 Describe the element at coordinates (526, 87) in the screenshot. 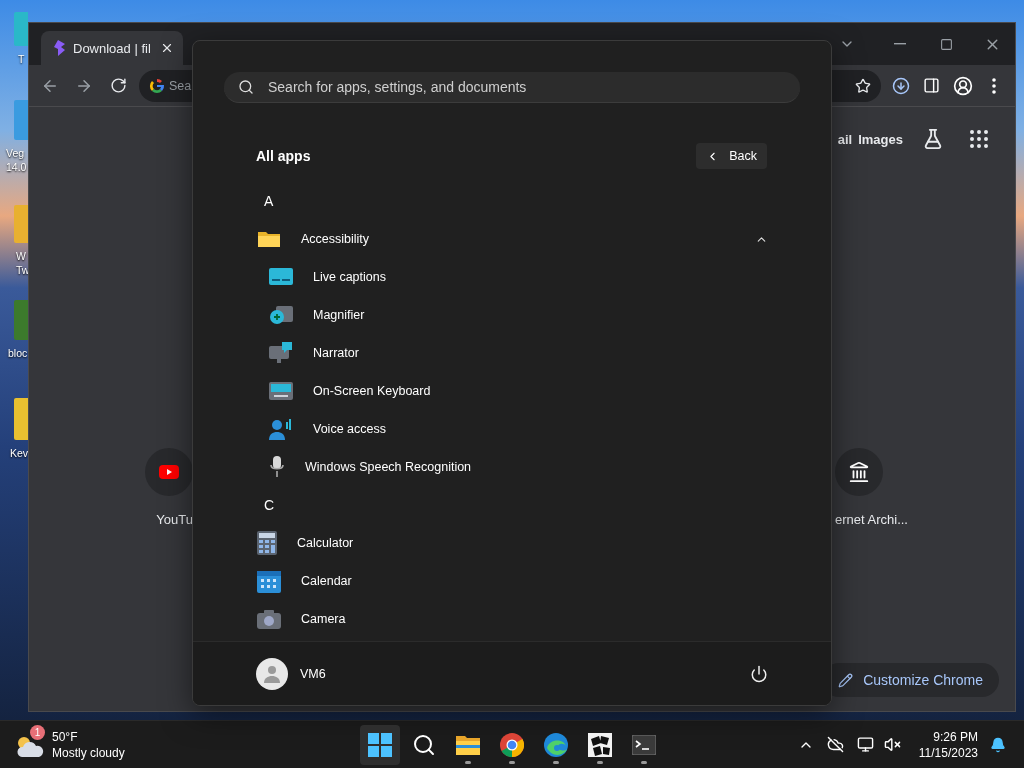

I see `search-field: Search for apps, settings, and documents` at that location.